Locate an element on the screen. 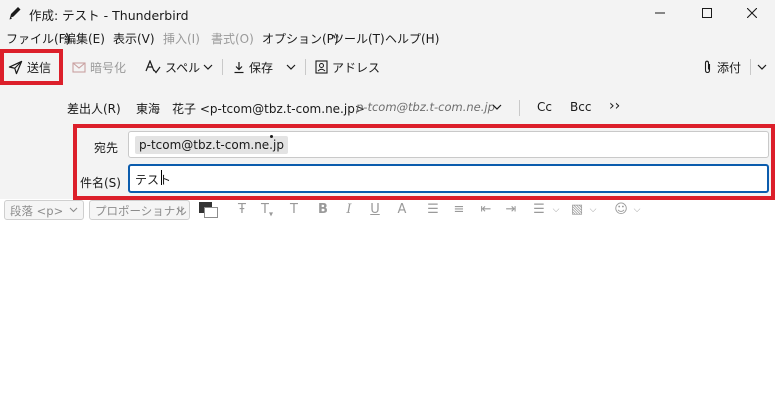 This screenshot has width=775, height=401. menu-options: オプション(P) is located at coordinates (300, 38).